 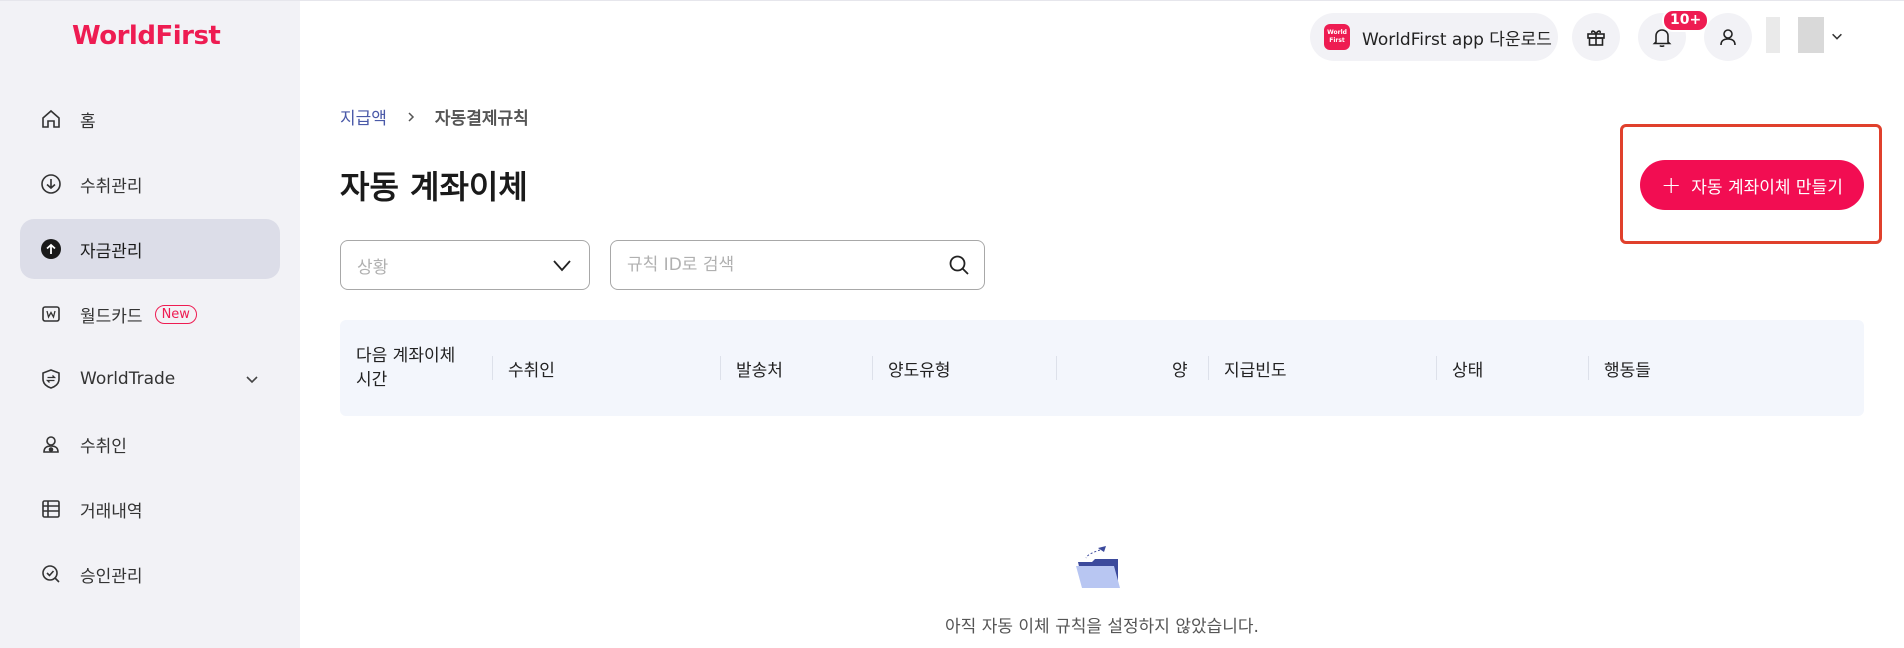 What do you see at coordinates (51, 249) in the screenshot?
I see `upload-circle-icon` at bounding box center [51, 249].